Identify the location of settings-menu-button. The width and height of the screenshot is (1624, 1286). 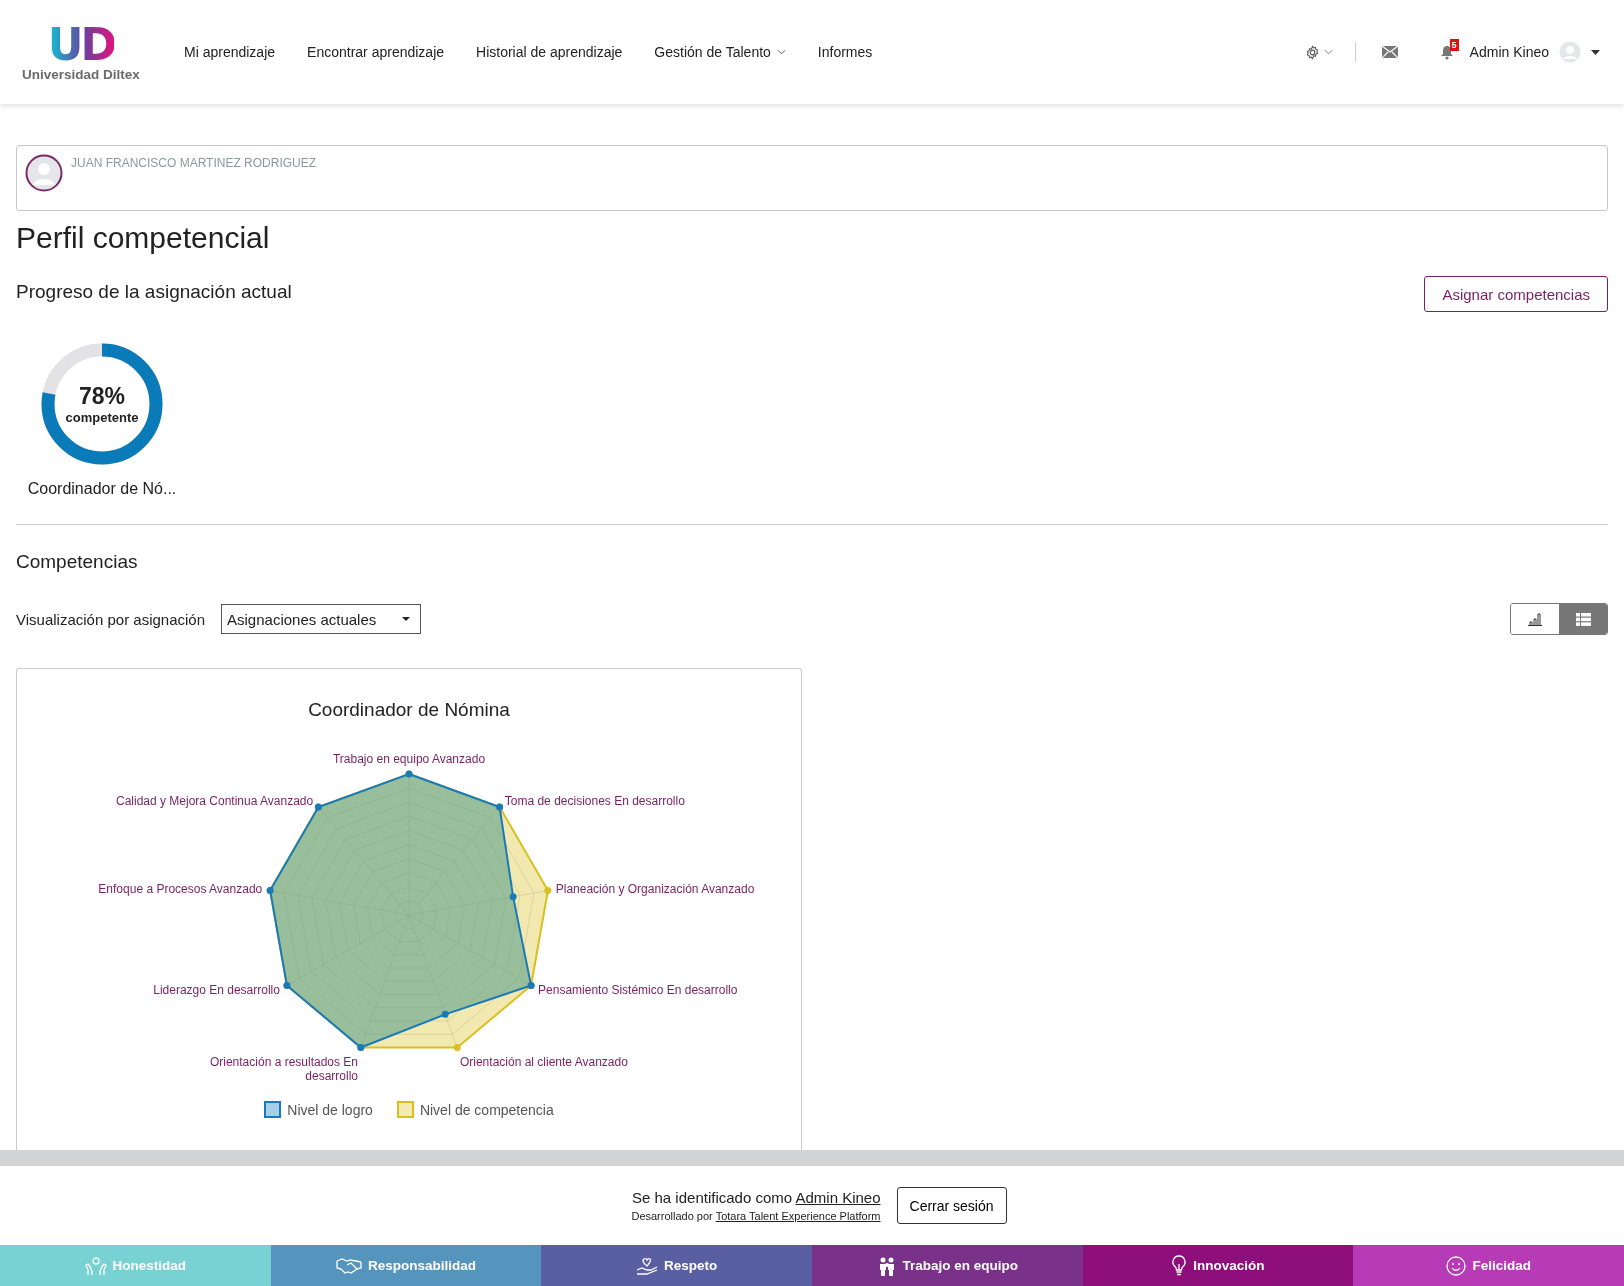
(1318, 52).